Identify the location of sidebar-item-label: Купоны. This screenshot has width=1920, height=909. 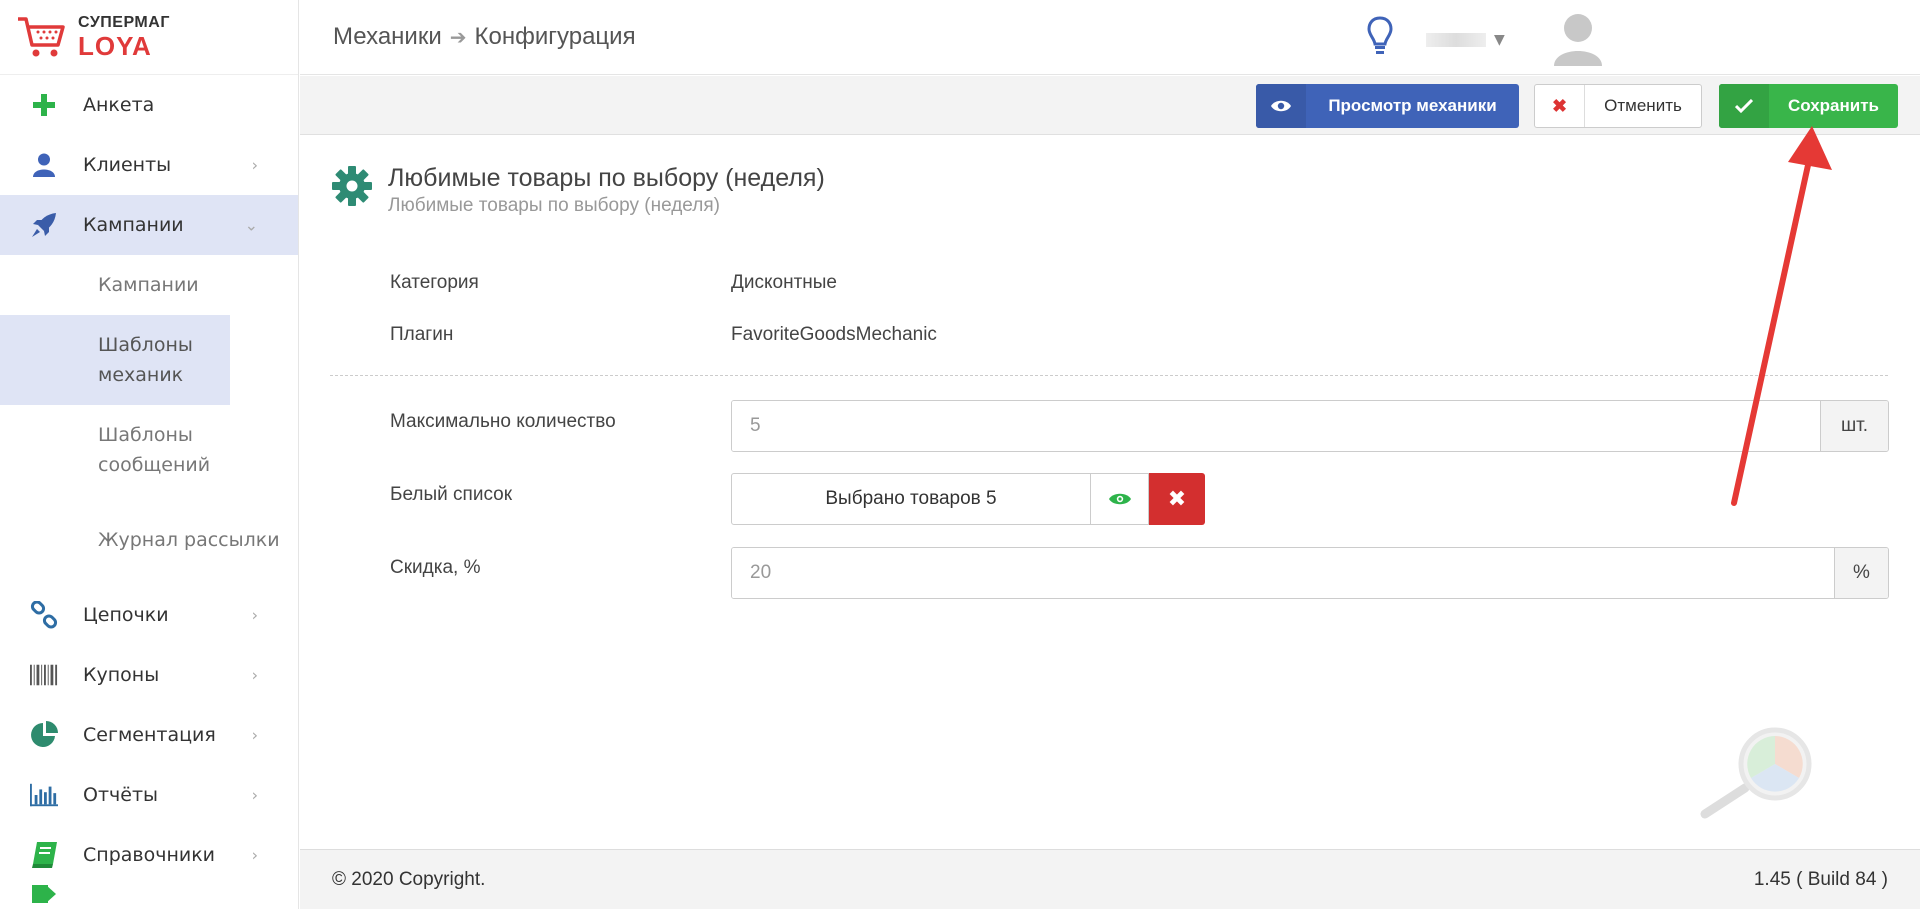
(121, 675).